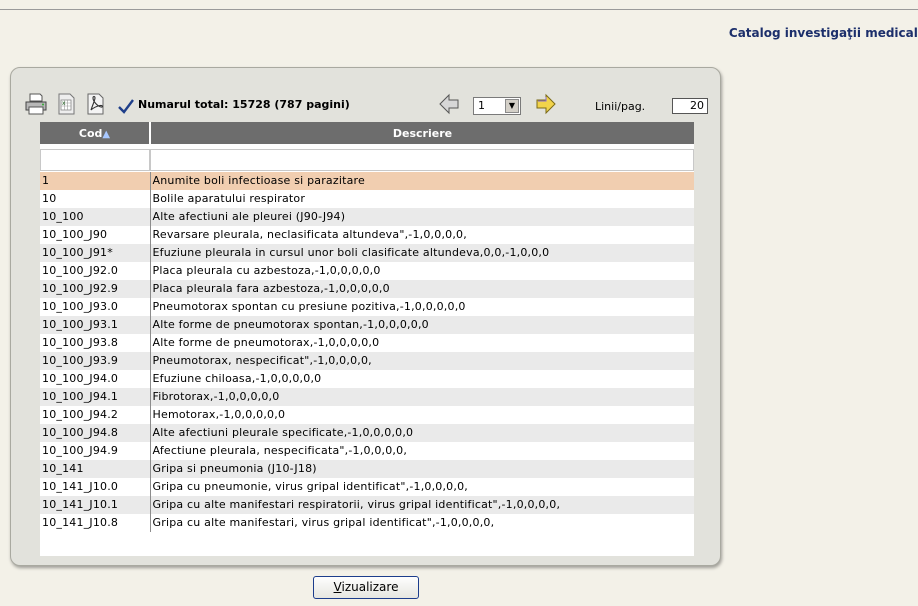 Image resolution: width=918 pixels, height=606 pixels. I want to click on cell-cod: 10_100_J90, so click(95, 235).